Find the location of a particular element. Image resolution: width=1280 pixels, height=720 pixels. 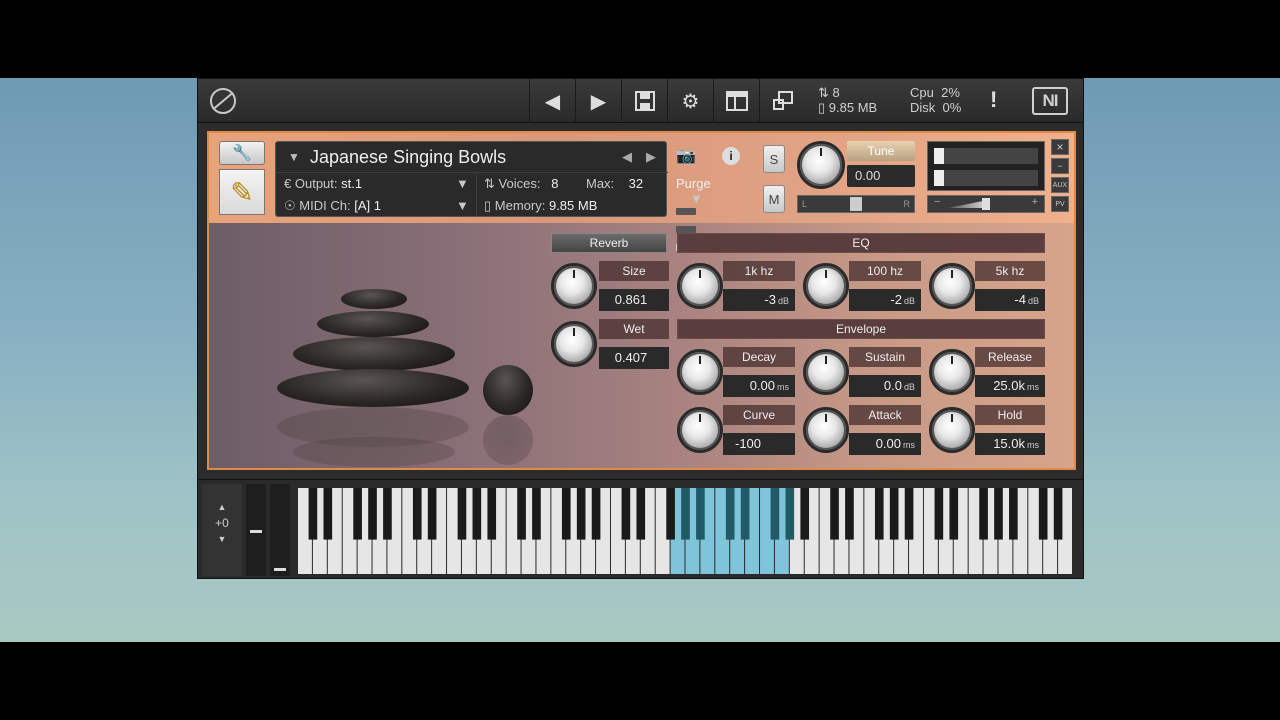

reverb-wet-knob is located at coordinates (574, 344).